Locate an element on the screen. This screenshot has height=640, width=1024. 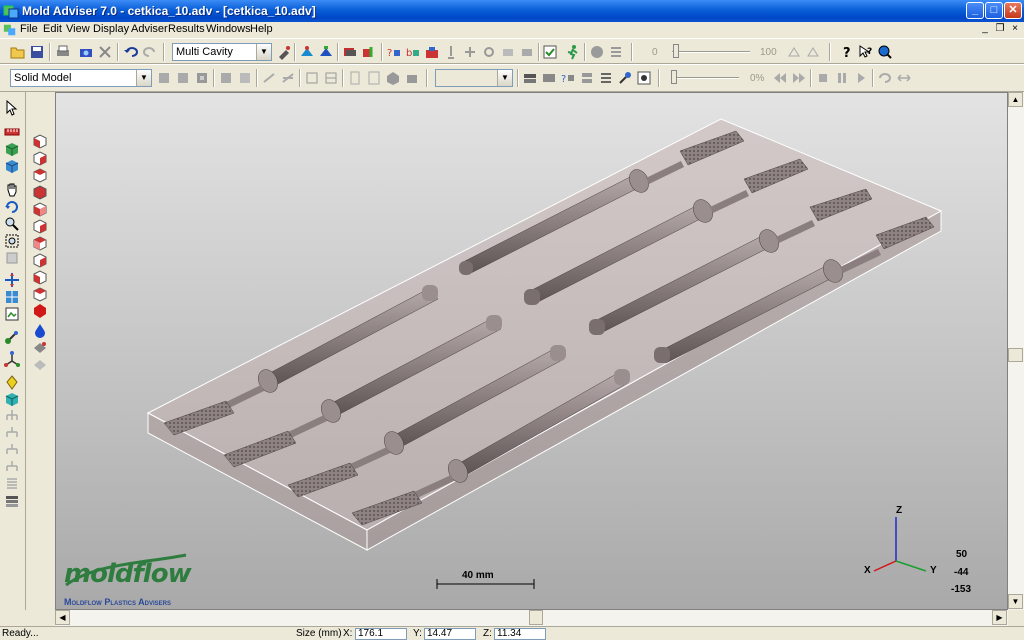
probe-icon is located at coordinates (451, 52).